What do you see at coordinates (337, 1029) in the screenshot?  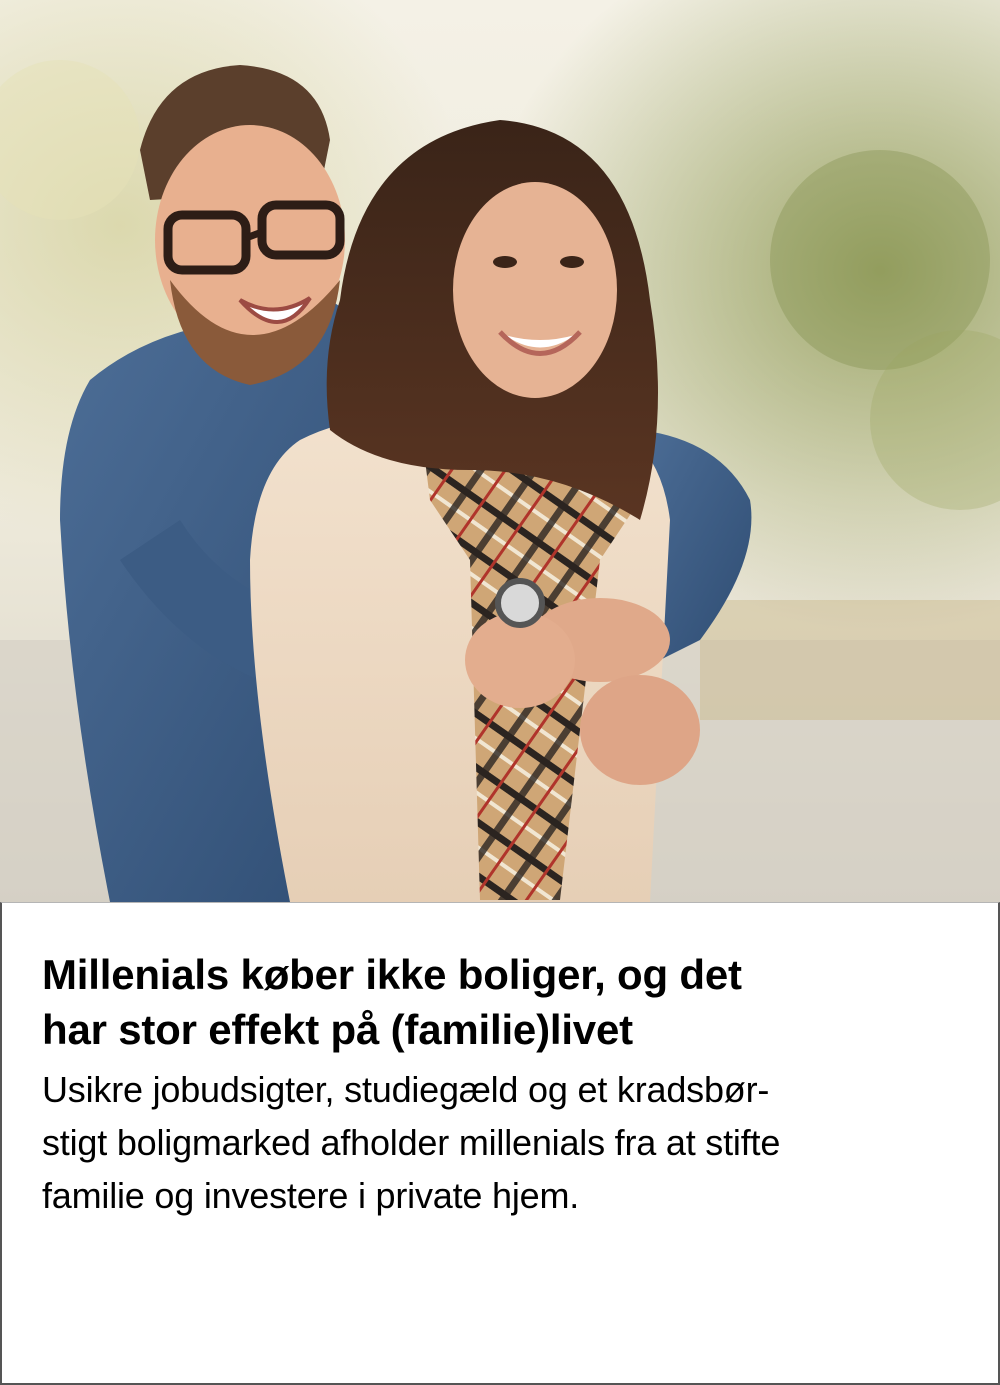 I see `headline-line-2: har stor effekt på (familie)livet` at bounding box center [337, 1029].